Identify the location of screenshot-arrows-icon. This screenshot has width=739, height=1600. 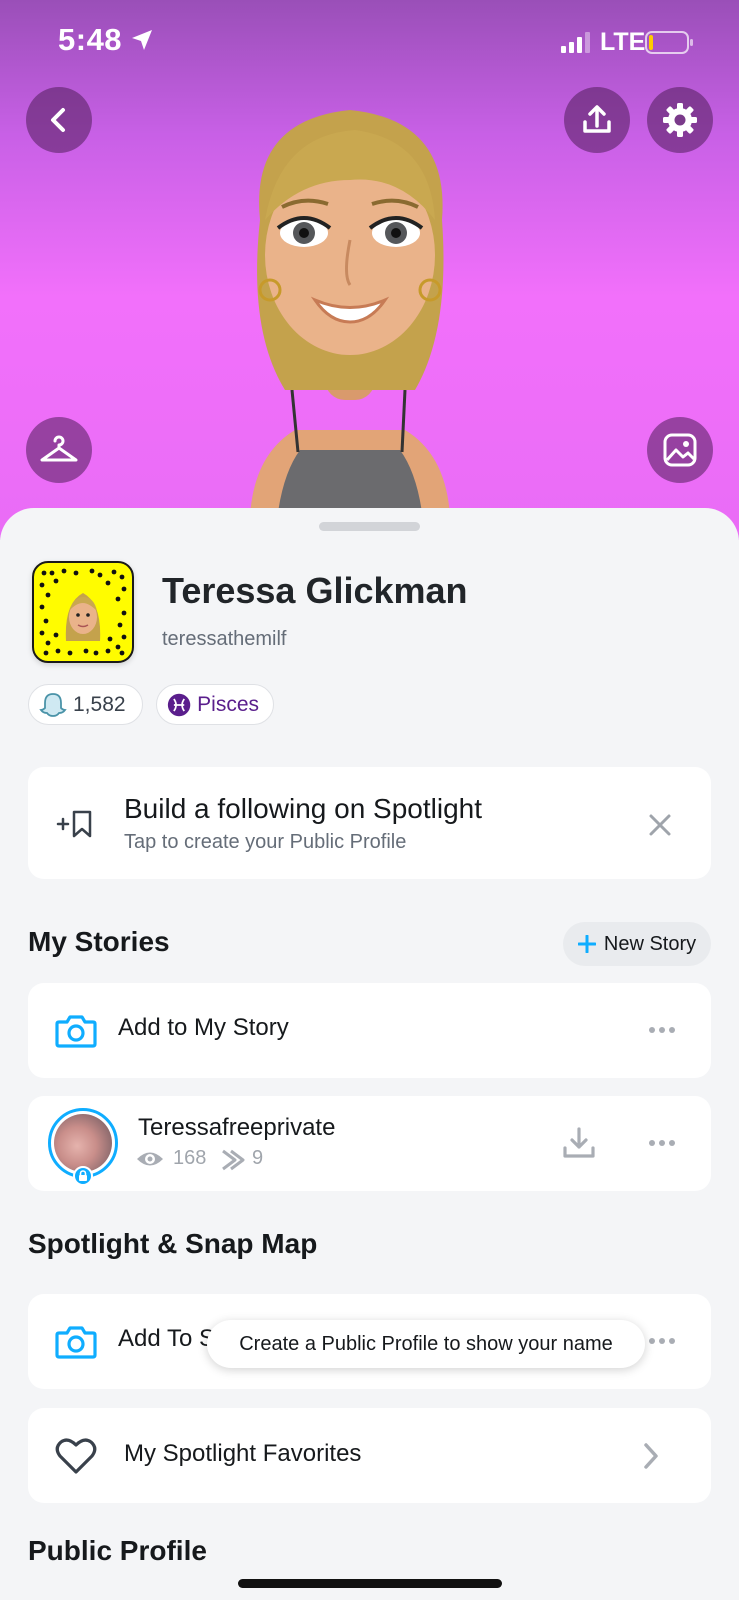
(233, 1160).